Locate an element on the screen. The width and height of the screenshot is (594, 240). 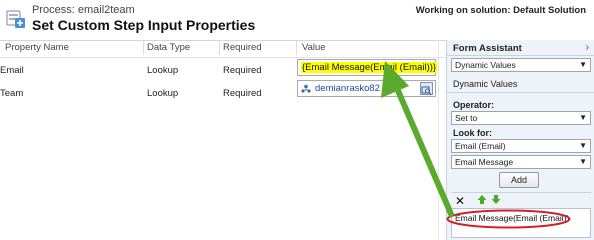
entity-select-value: Email (Email) is located at coordinates (480, 146).